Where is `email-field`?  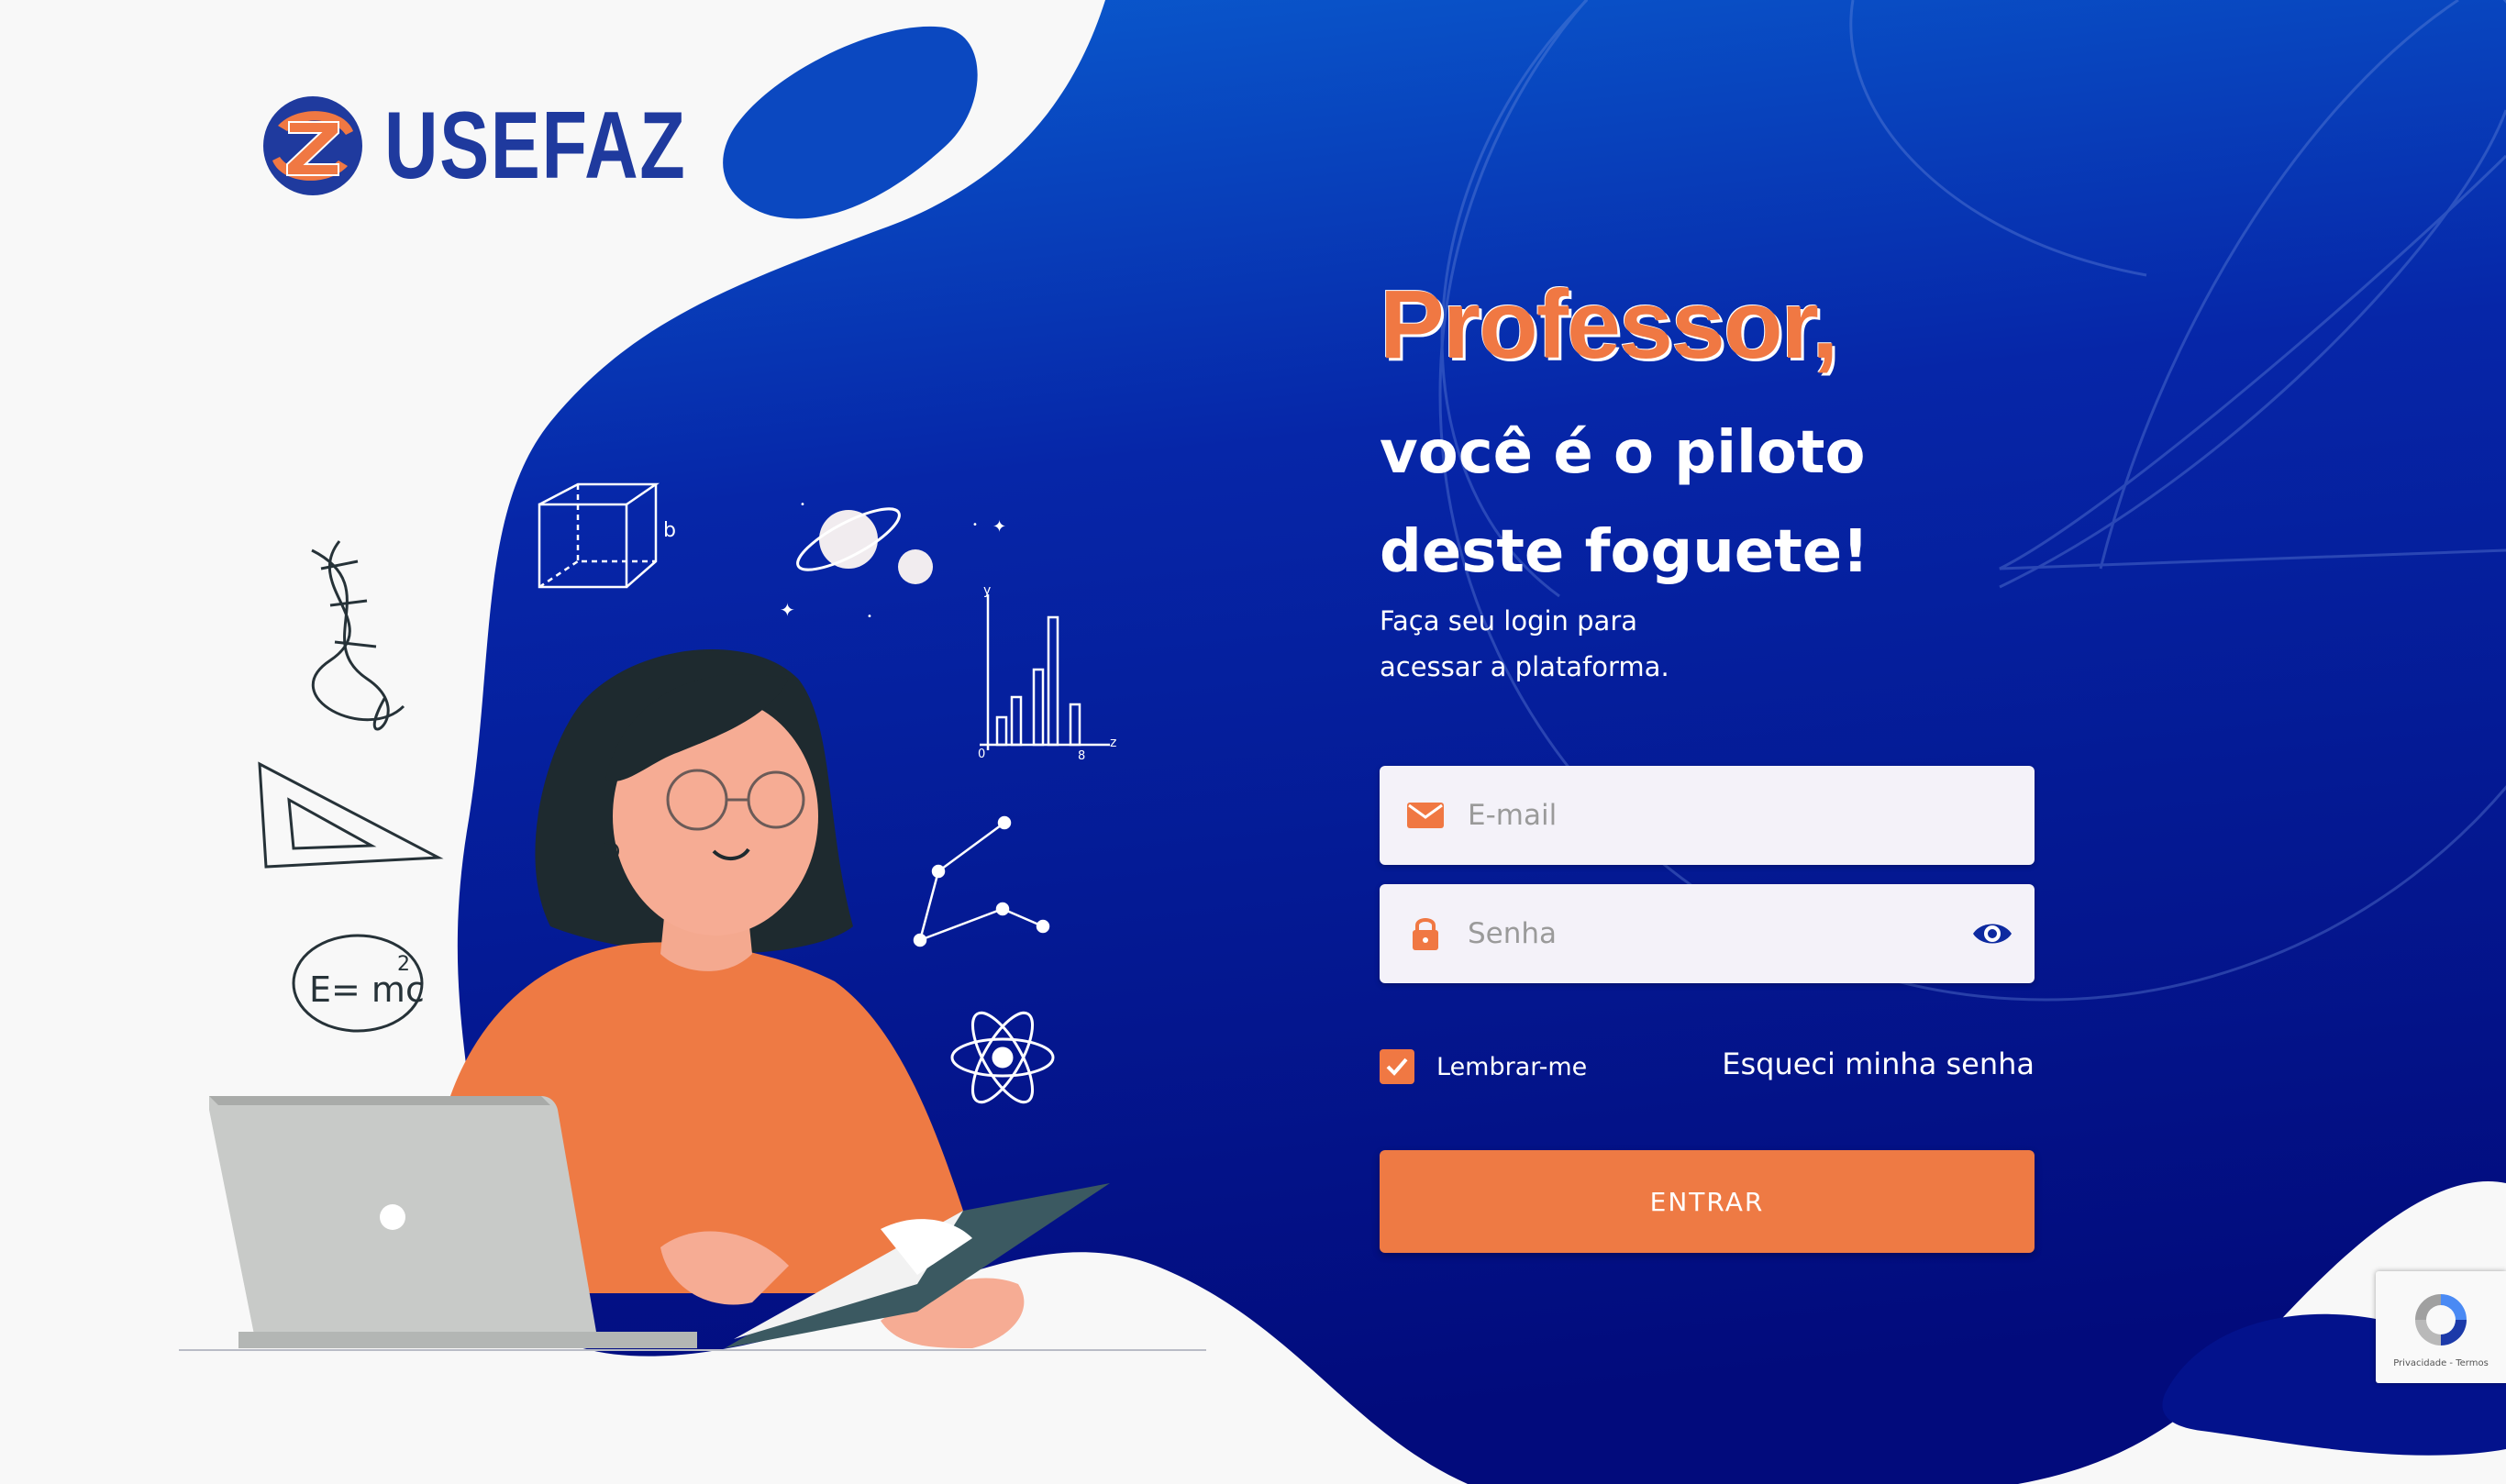 email-field is located at coordinates (1707, 815).